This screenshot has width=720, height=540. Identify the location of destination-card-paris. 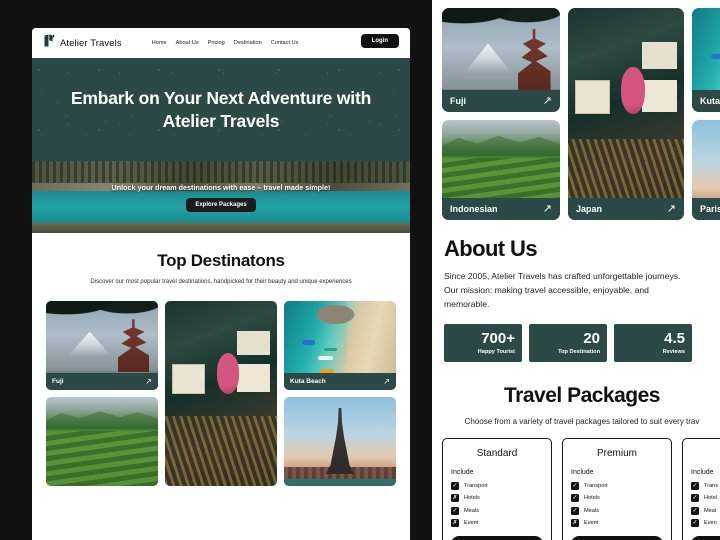
(340, 442).